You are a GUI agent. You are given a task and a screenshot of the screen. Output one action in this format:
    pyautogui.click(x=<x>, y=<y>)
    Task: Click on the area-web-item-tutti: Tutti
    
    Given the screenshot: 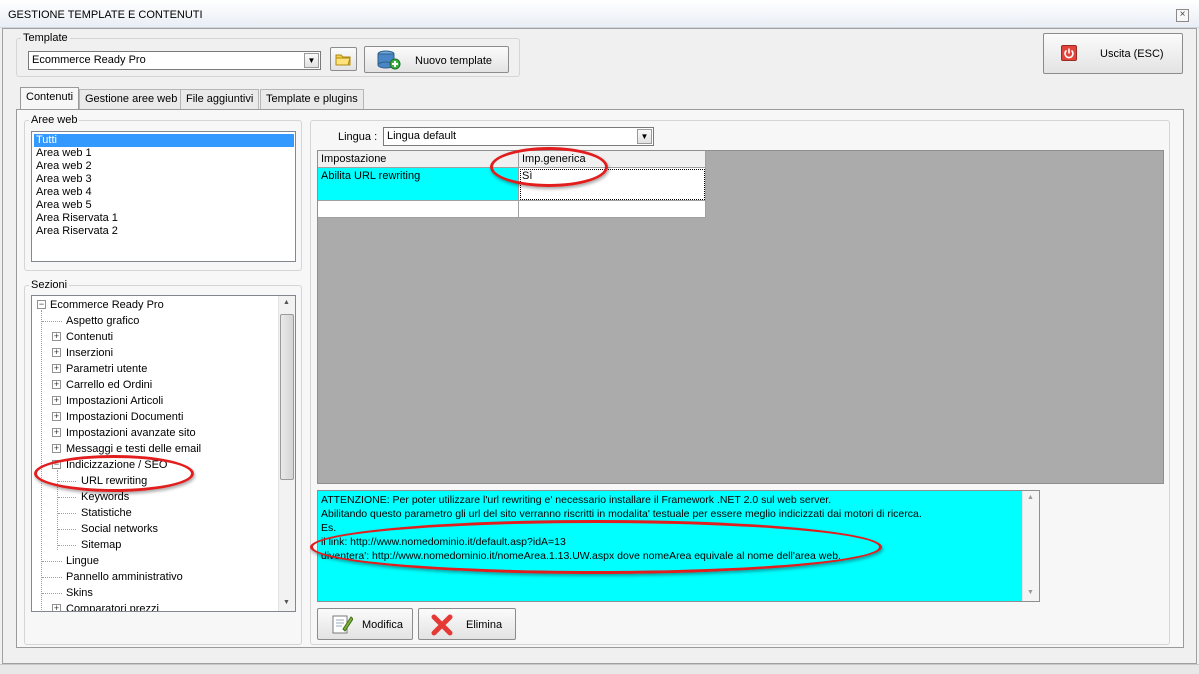 What is the action you would take?
    pyautogui.click(x=164, y=140)
    